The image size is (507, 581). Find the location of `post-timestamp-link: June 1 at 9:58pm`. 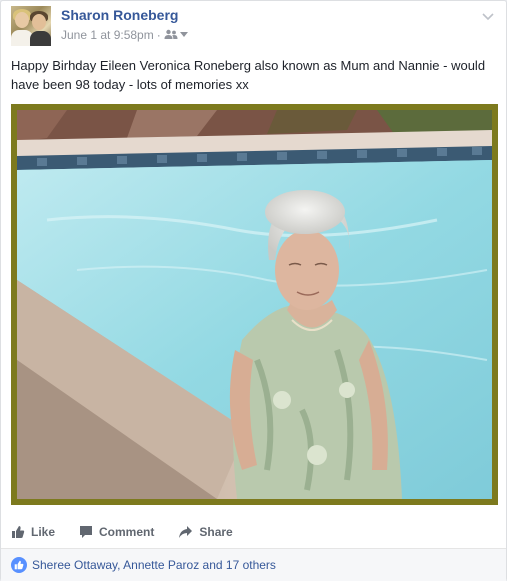

post-timestamp-link: June 1 at 9:58pm is located at coordinates (107, 35).